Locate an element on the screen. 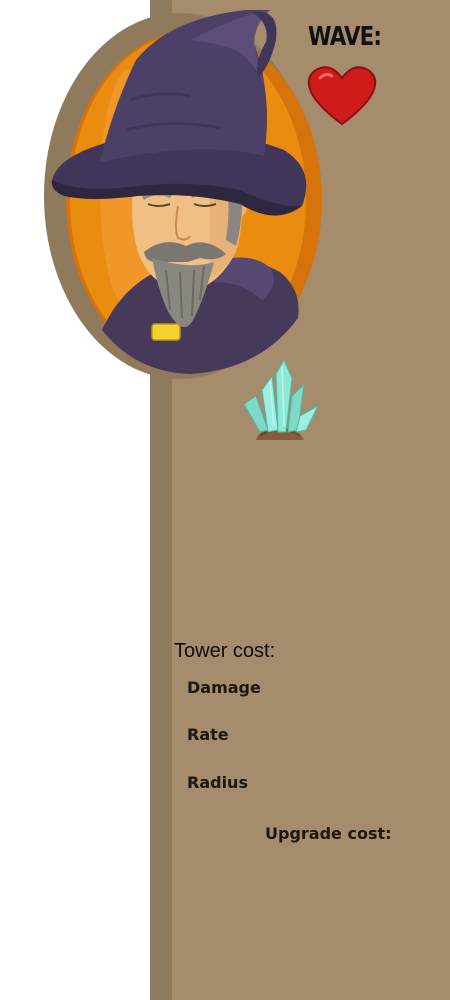 This screenshot has height=1000, width=450. wave-label: WAVE: is located at coordinates (345, 37).